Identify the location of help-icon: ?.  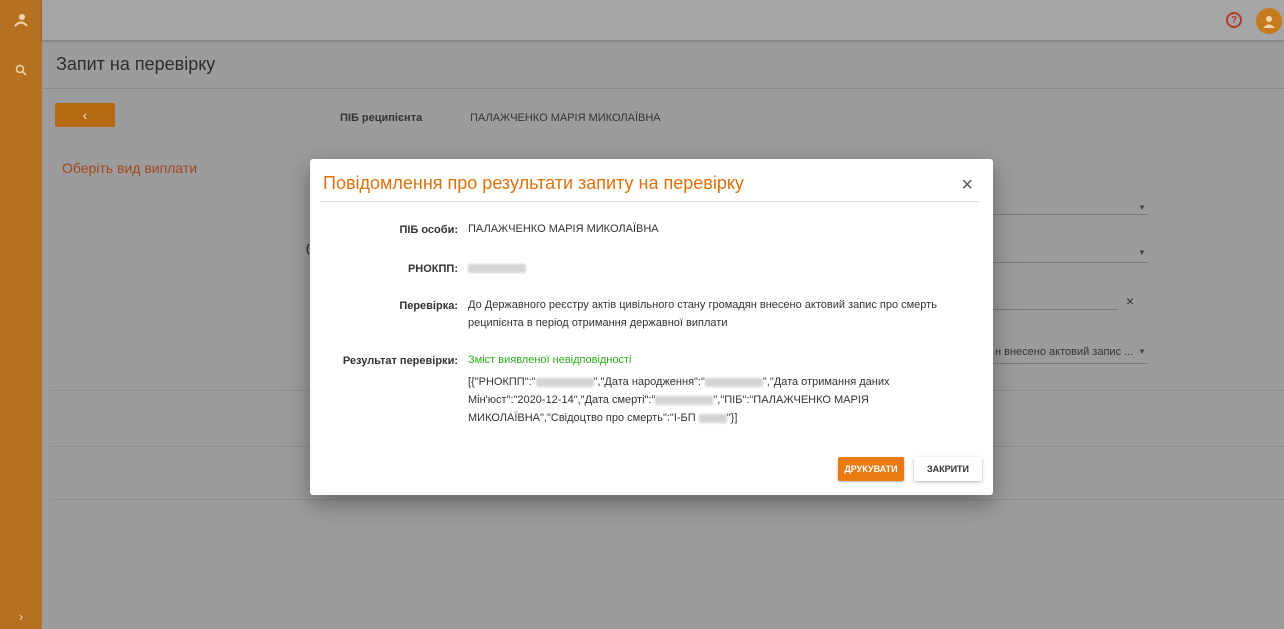
(1234, 20).